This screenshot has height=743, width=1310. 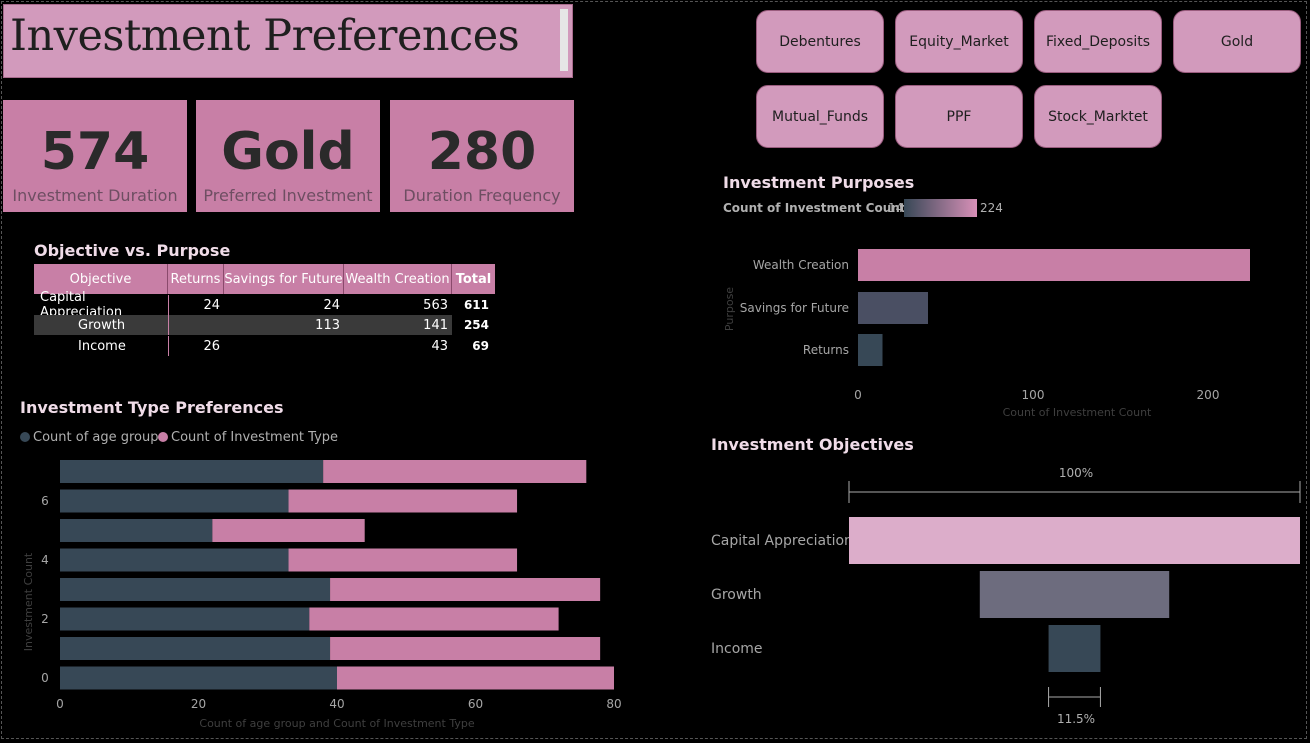 I want to click on matrix-cell-returns: 24, so click(x=196, y=305).